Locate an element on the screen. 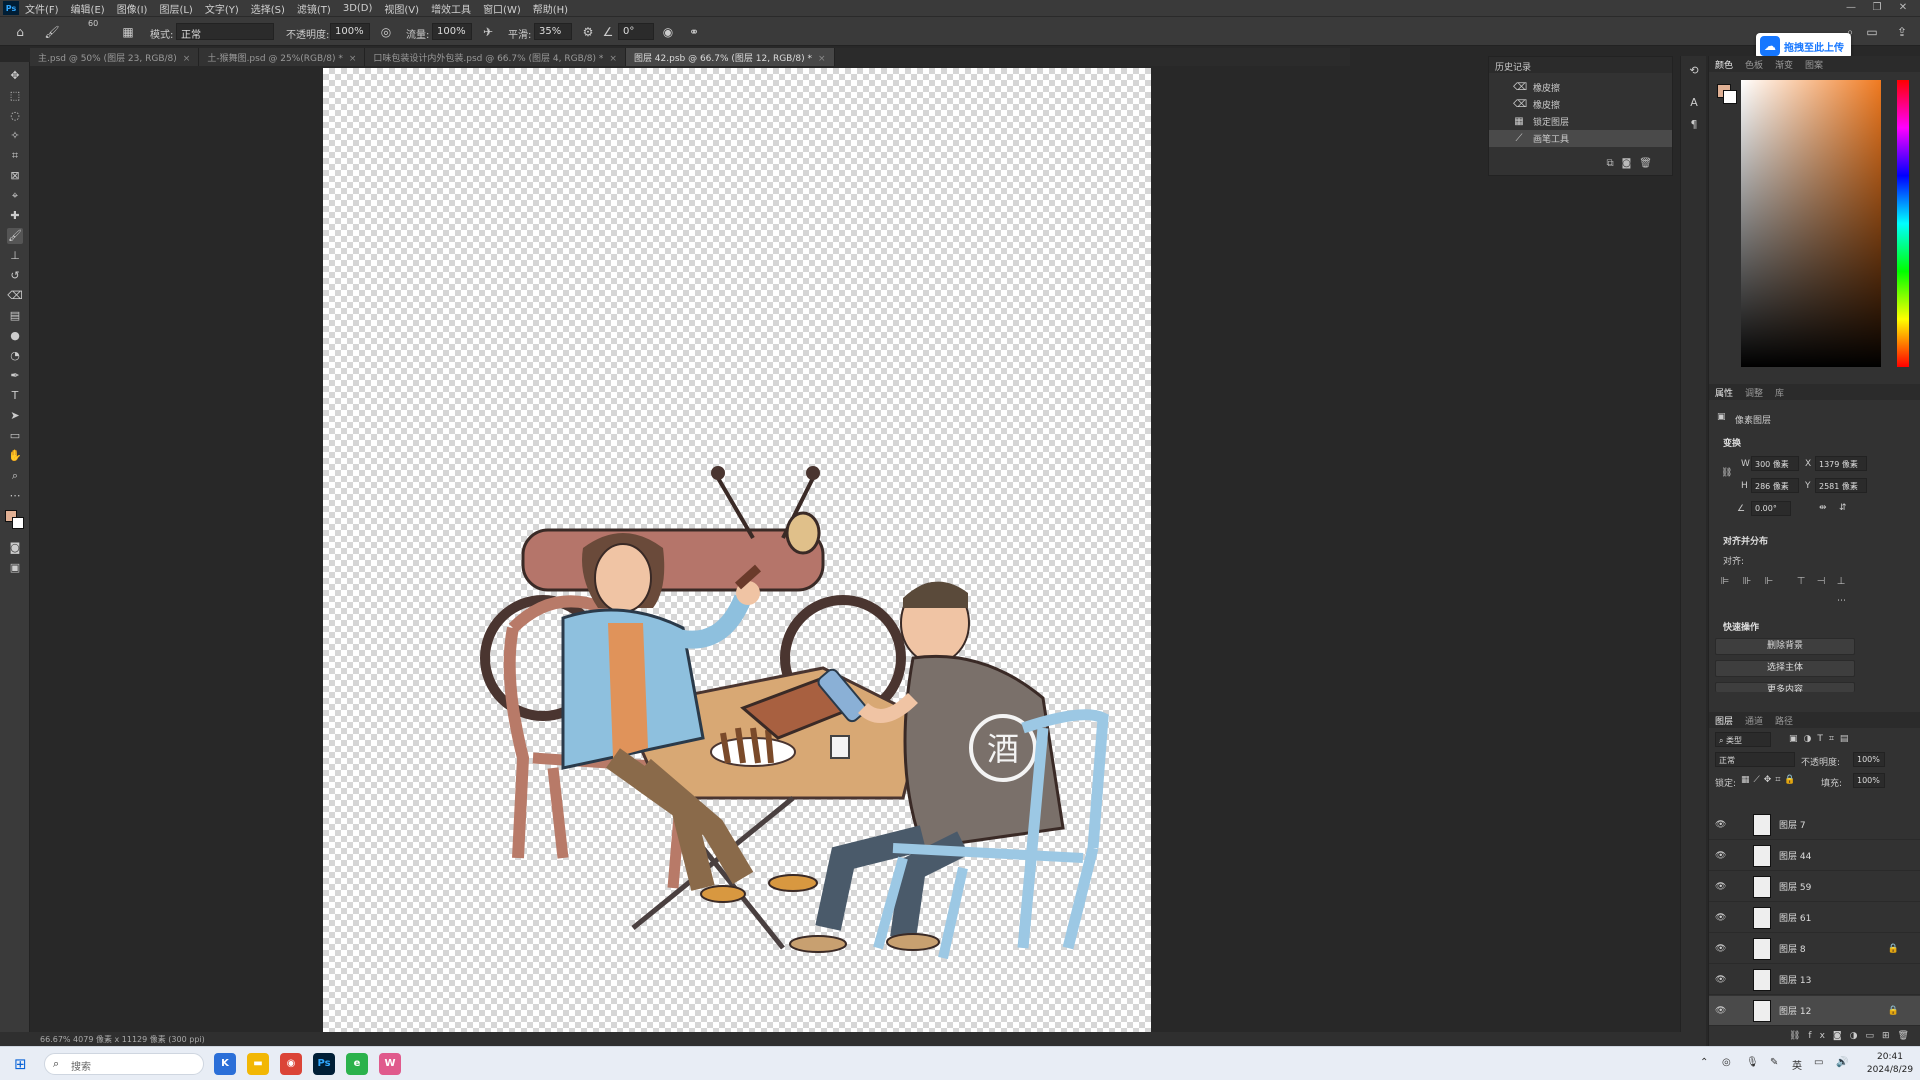  width-input: 300 像素 is located at coordinates (1775, 463).